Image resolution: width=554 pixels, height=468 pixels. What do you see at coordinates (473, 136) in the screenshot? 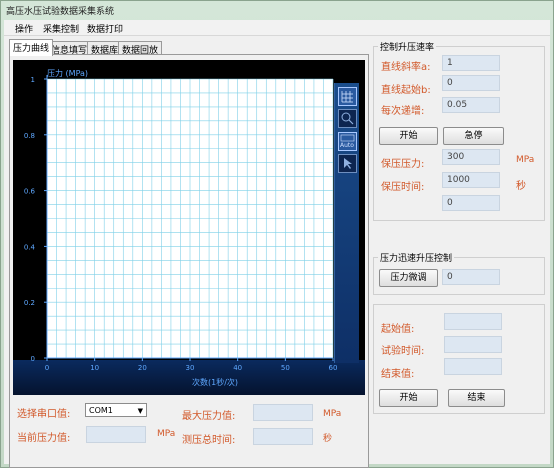
I see `emergency-stop-button: 急停` at bounding box center [473, 136].